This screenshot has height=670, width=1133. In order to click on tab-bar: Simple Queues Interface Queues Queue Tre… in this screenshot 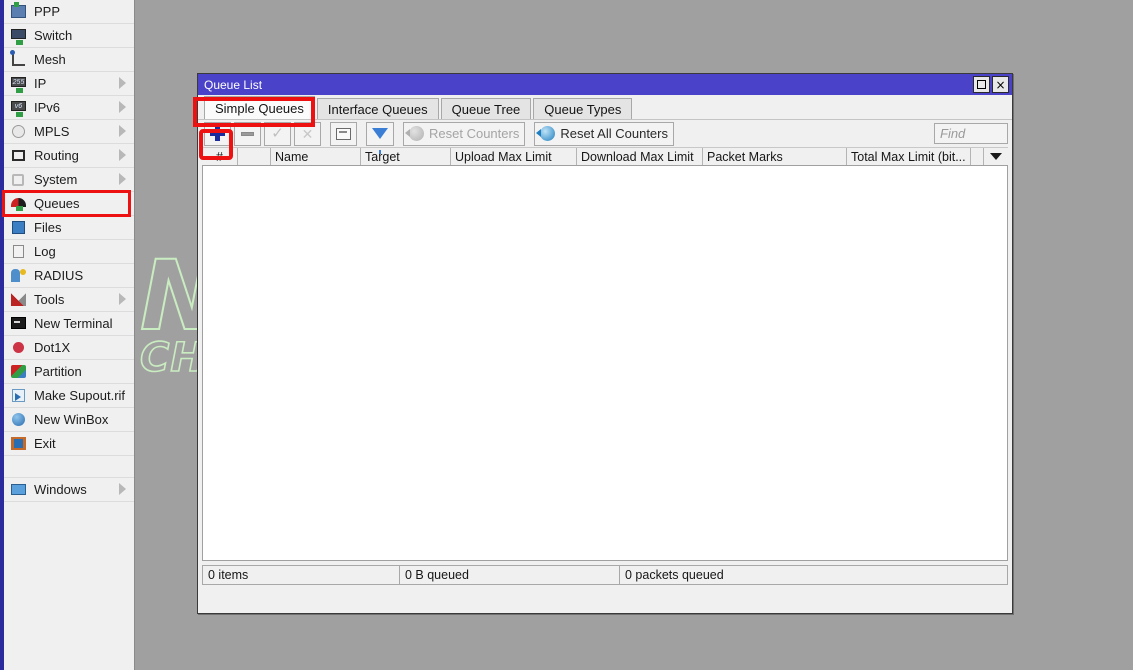, I will do `click(605, 107)`.